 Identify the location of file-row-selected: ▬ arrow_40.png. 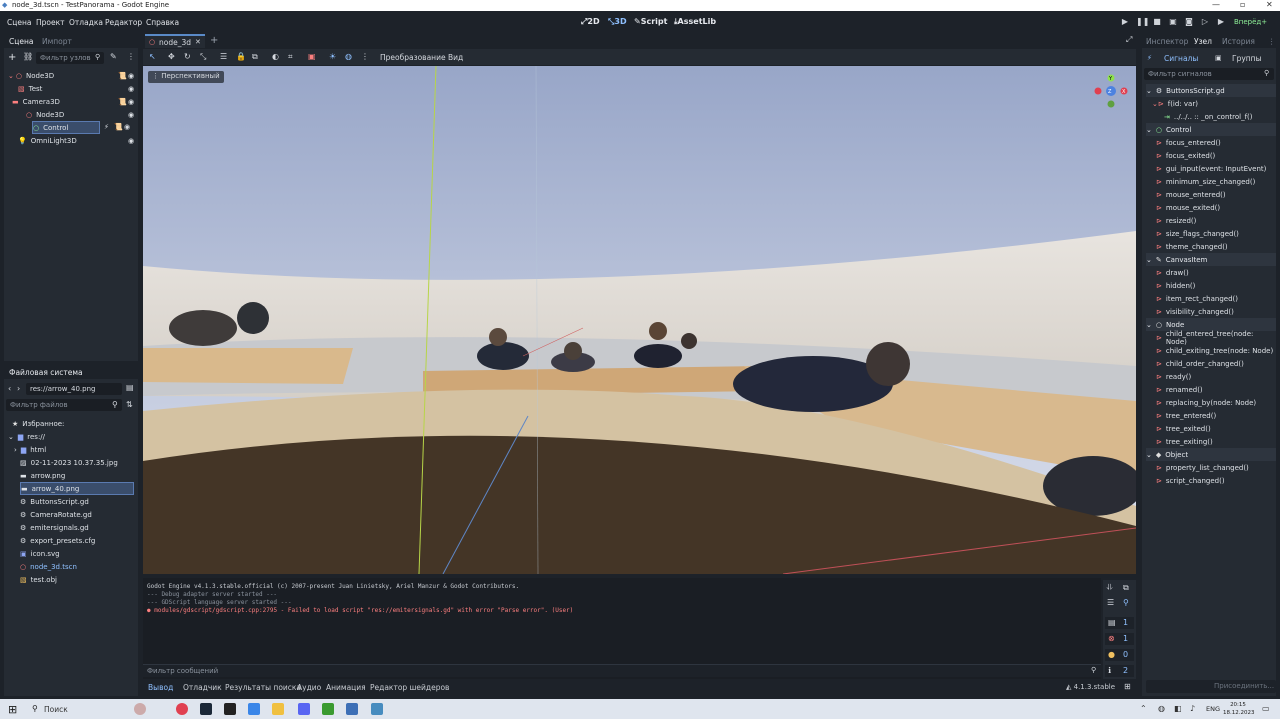
(77, 488).